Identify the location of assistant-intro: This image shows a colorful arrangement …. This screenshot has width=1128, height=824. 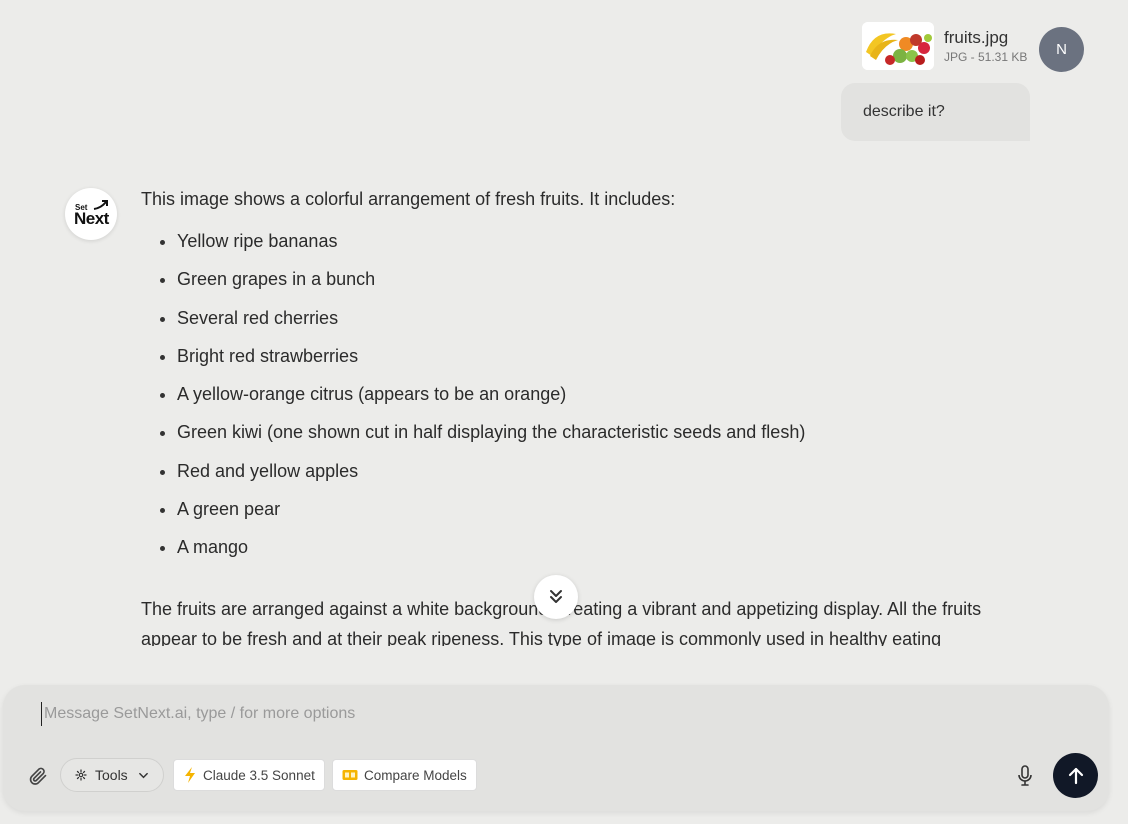
(408, 199).